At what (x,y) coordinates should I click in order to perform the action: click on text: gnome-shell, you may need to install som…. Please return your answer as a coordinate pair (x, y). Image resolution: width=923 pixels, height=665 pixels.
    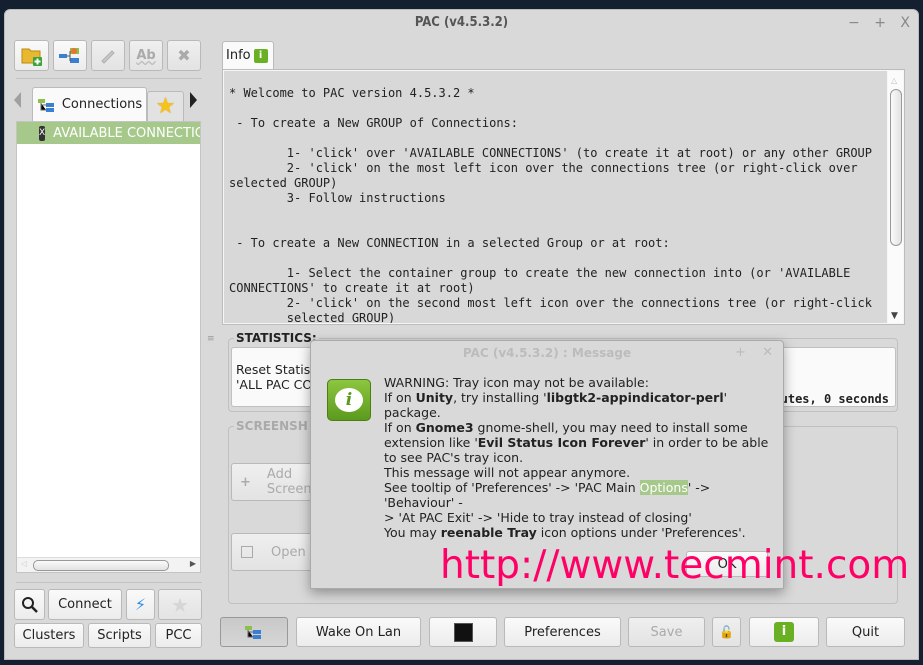
    Looking at the image, I should click on (610, 427).